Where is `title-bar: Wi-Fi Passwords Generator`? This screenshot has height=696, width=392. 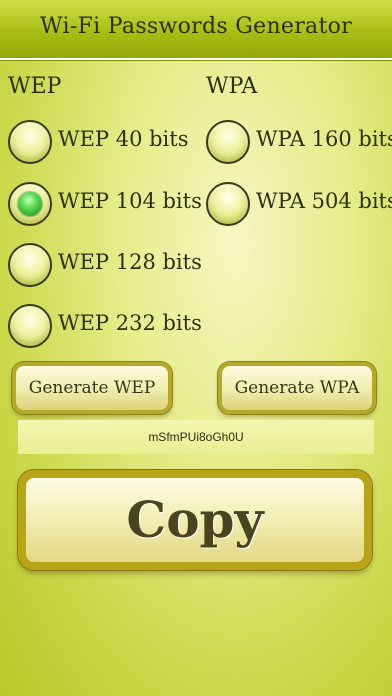 title-bar: Wi-Fi Passwords Generator is located at coordinates (196, 30).